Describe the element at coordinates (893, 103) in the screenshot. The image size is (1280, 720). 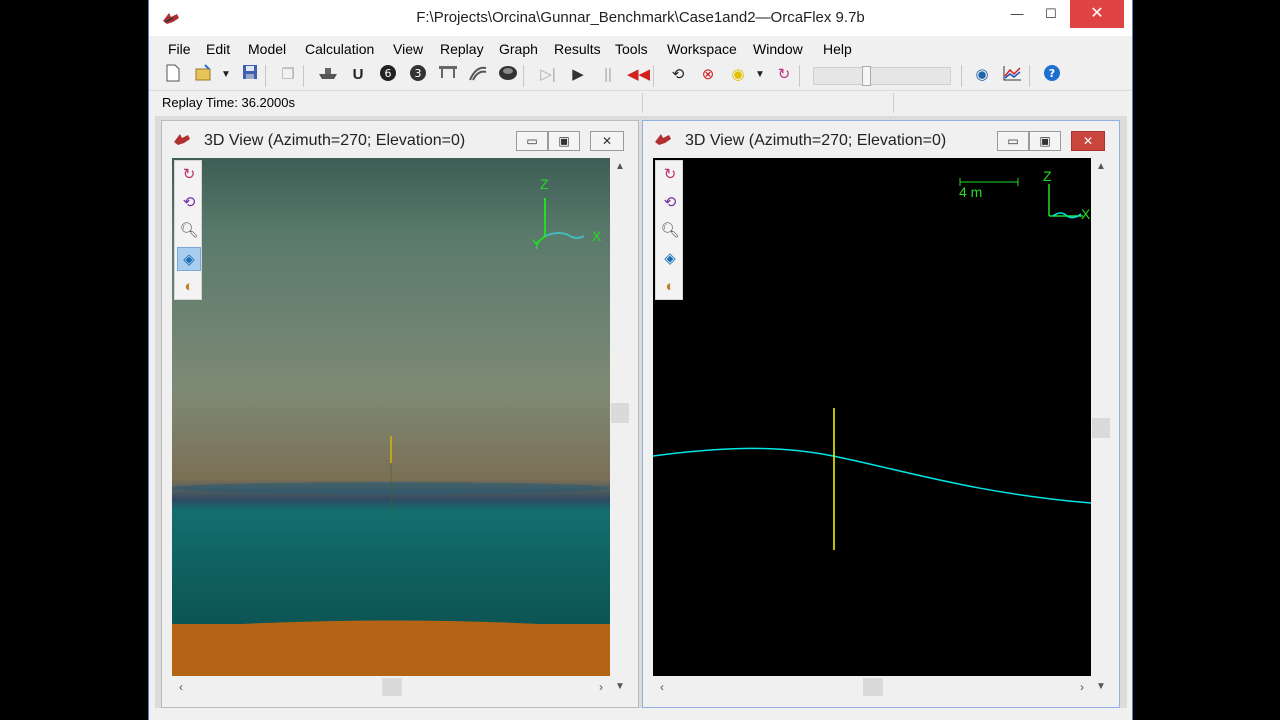
I see `status-divider` at that location.